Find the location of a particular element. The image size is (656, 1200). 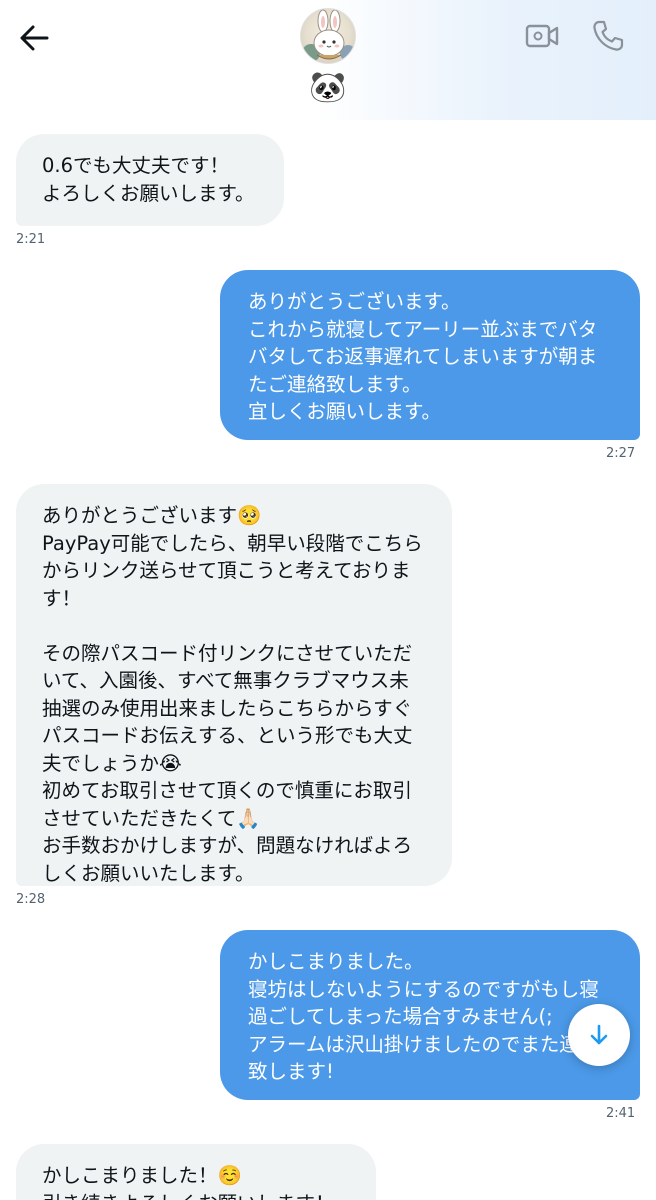

phone-icon is located at coordinates (608, 35).